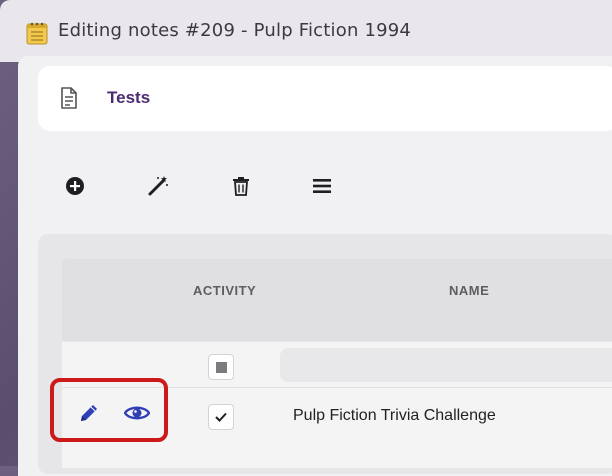 The image size is (612, 476). I want to click on plus-circle-icon, so click(75, 186).